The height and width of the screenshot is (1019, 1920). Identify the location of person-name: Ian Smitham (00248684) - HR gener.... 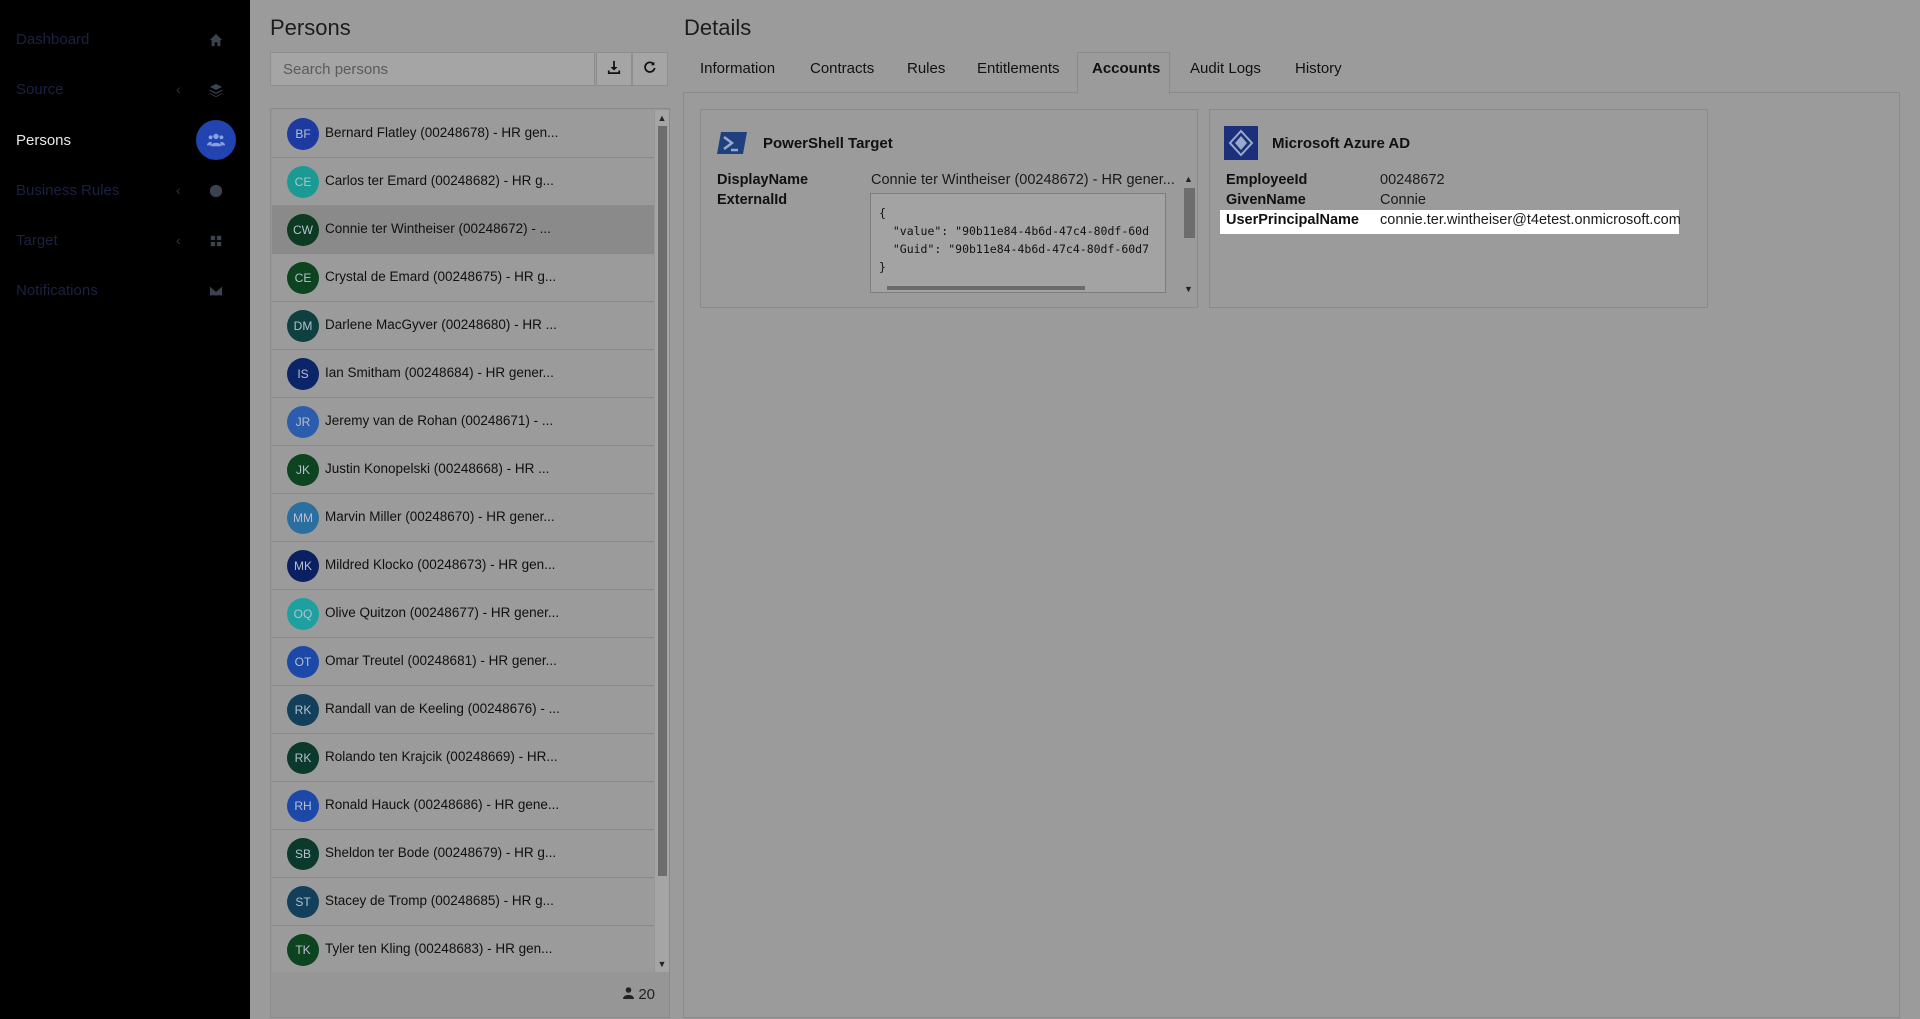
(439, 372).